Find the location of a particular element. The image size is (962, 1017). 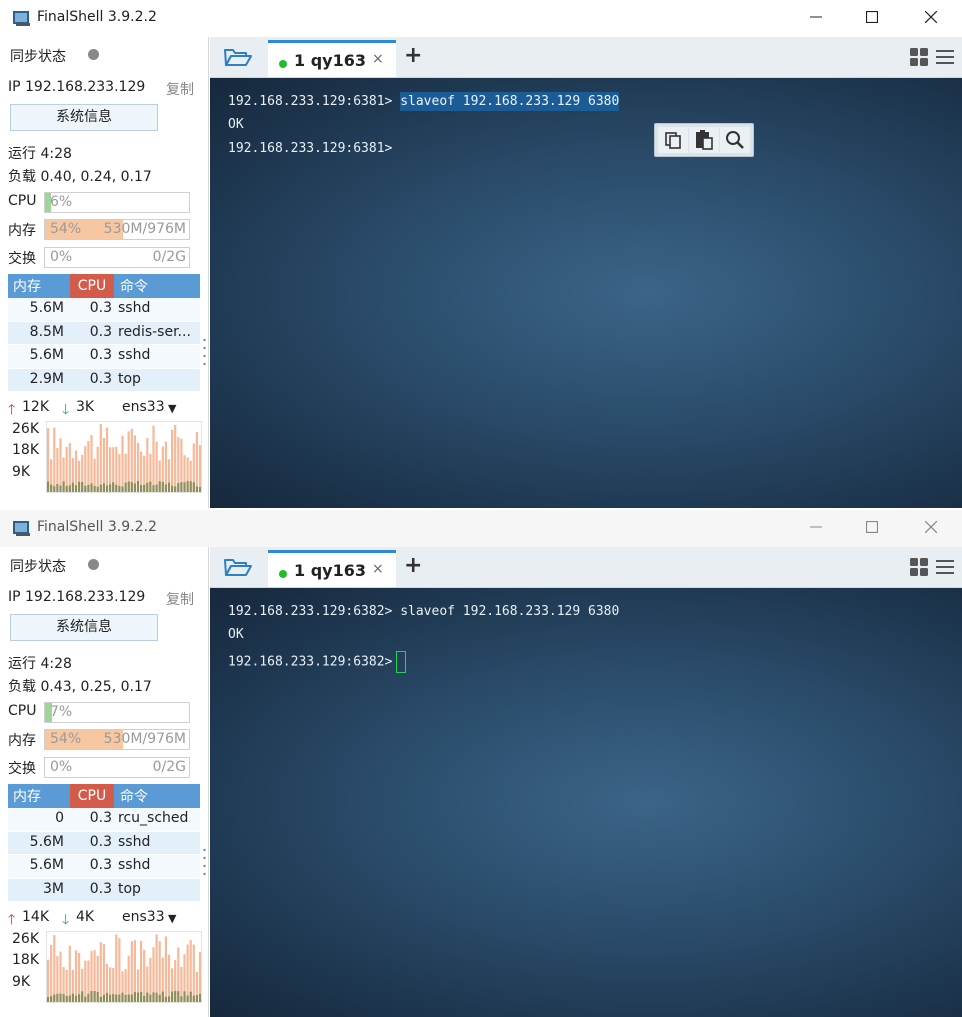

download-arrow-icon: 🡓 is located at coordinates (66, 920).